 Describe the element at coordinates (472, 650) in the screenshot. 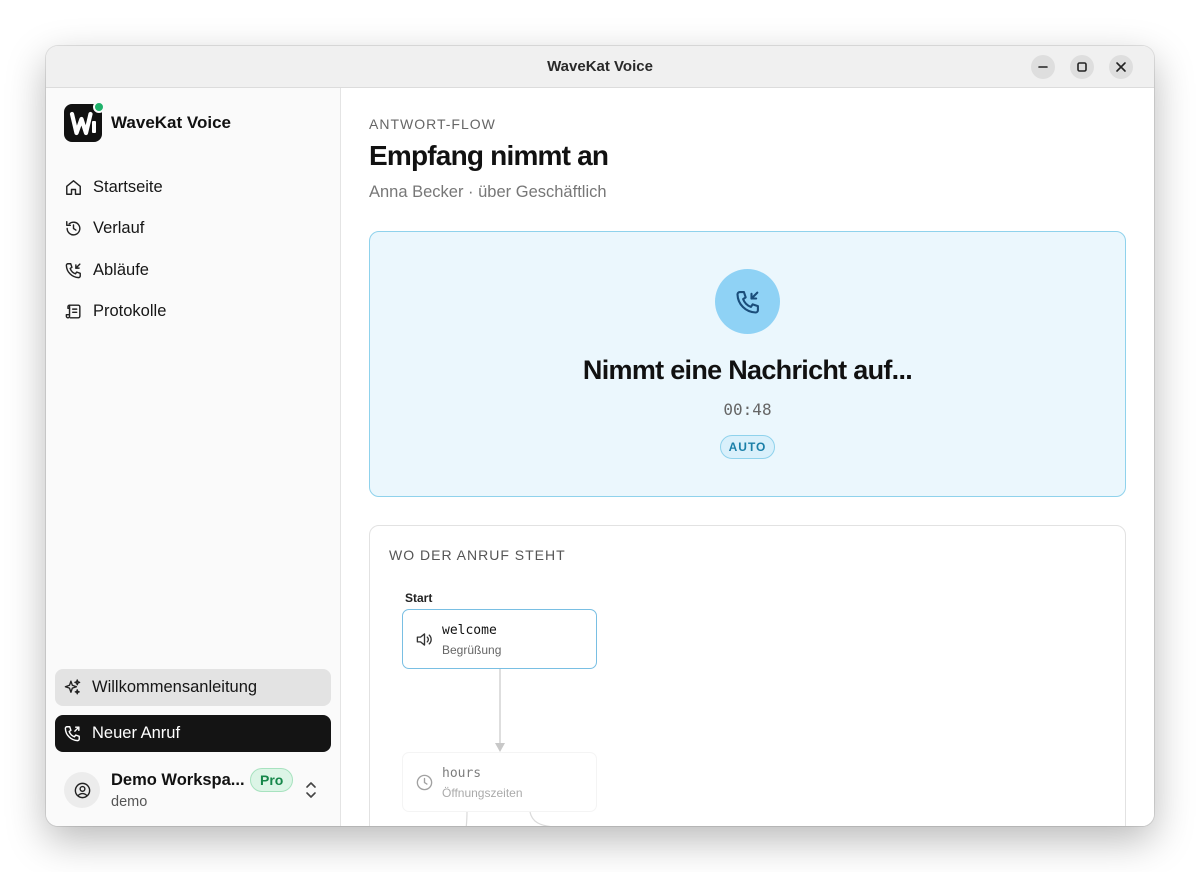

I see `node-label: Begrüßung` at that location.